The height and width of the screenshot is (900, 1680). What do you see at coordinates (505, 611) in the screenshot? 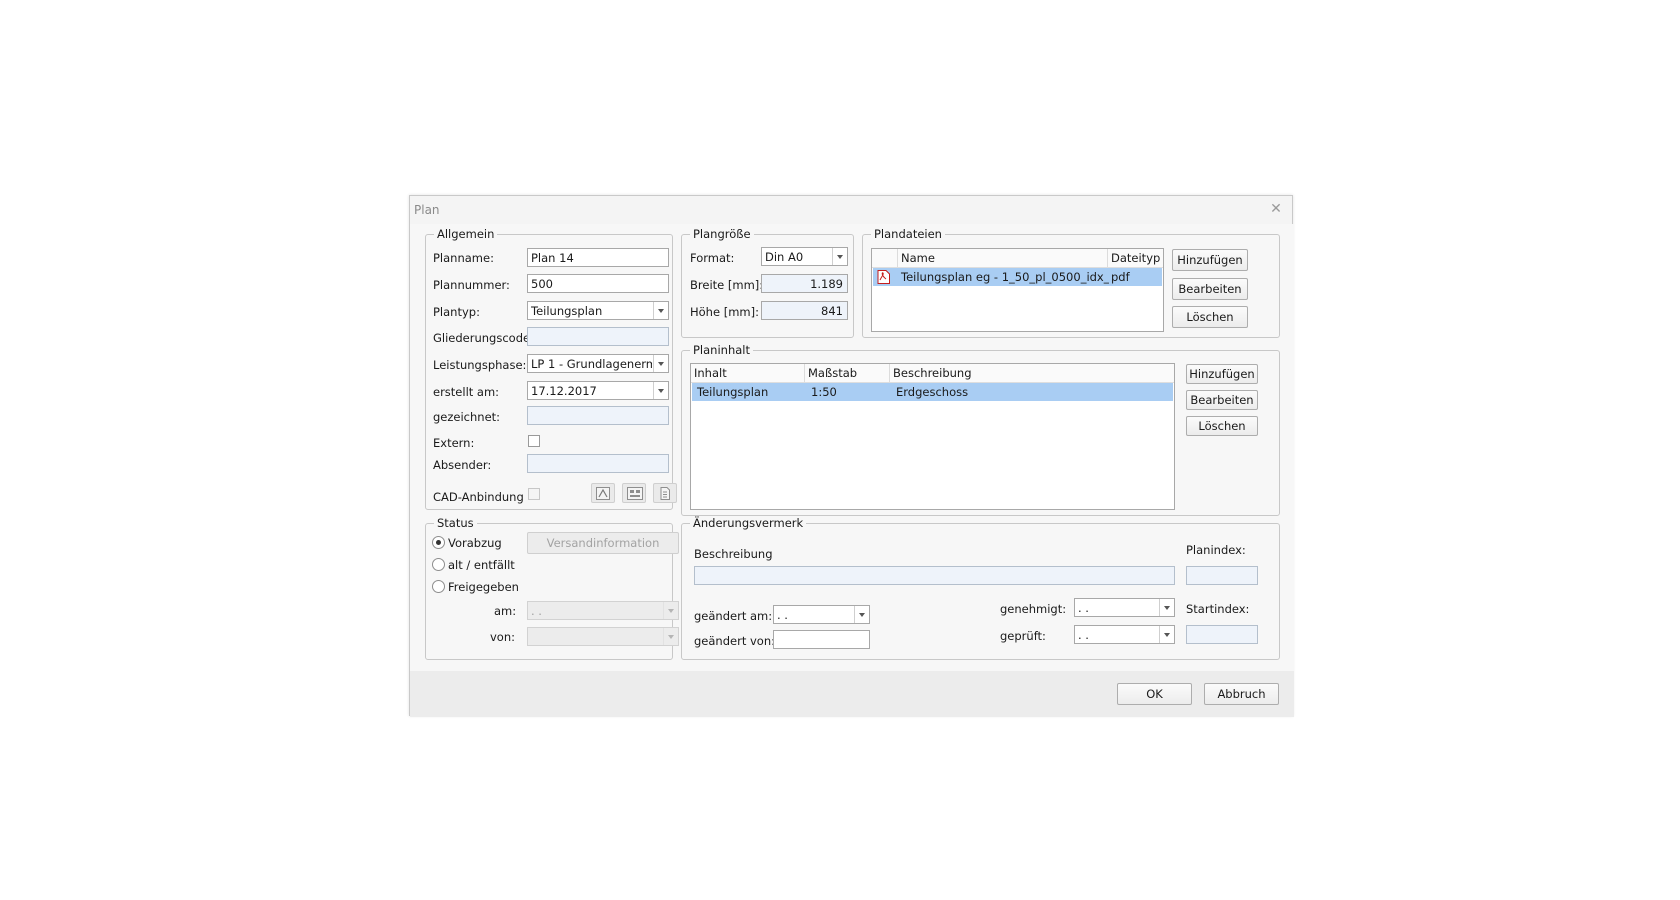
I see `am-label: am:` at bounding box center [505, 611].